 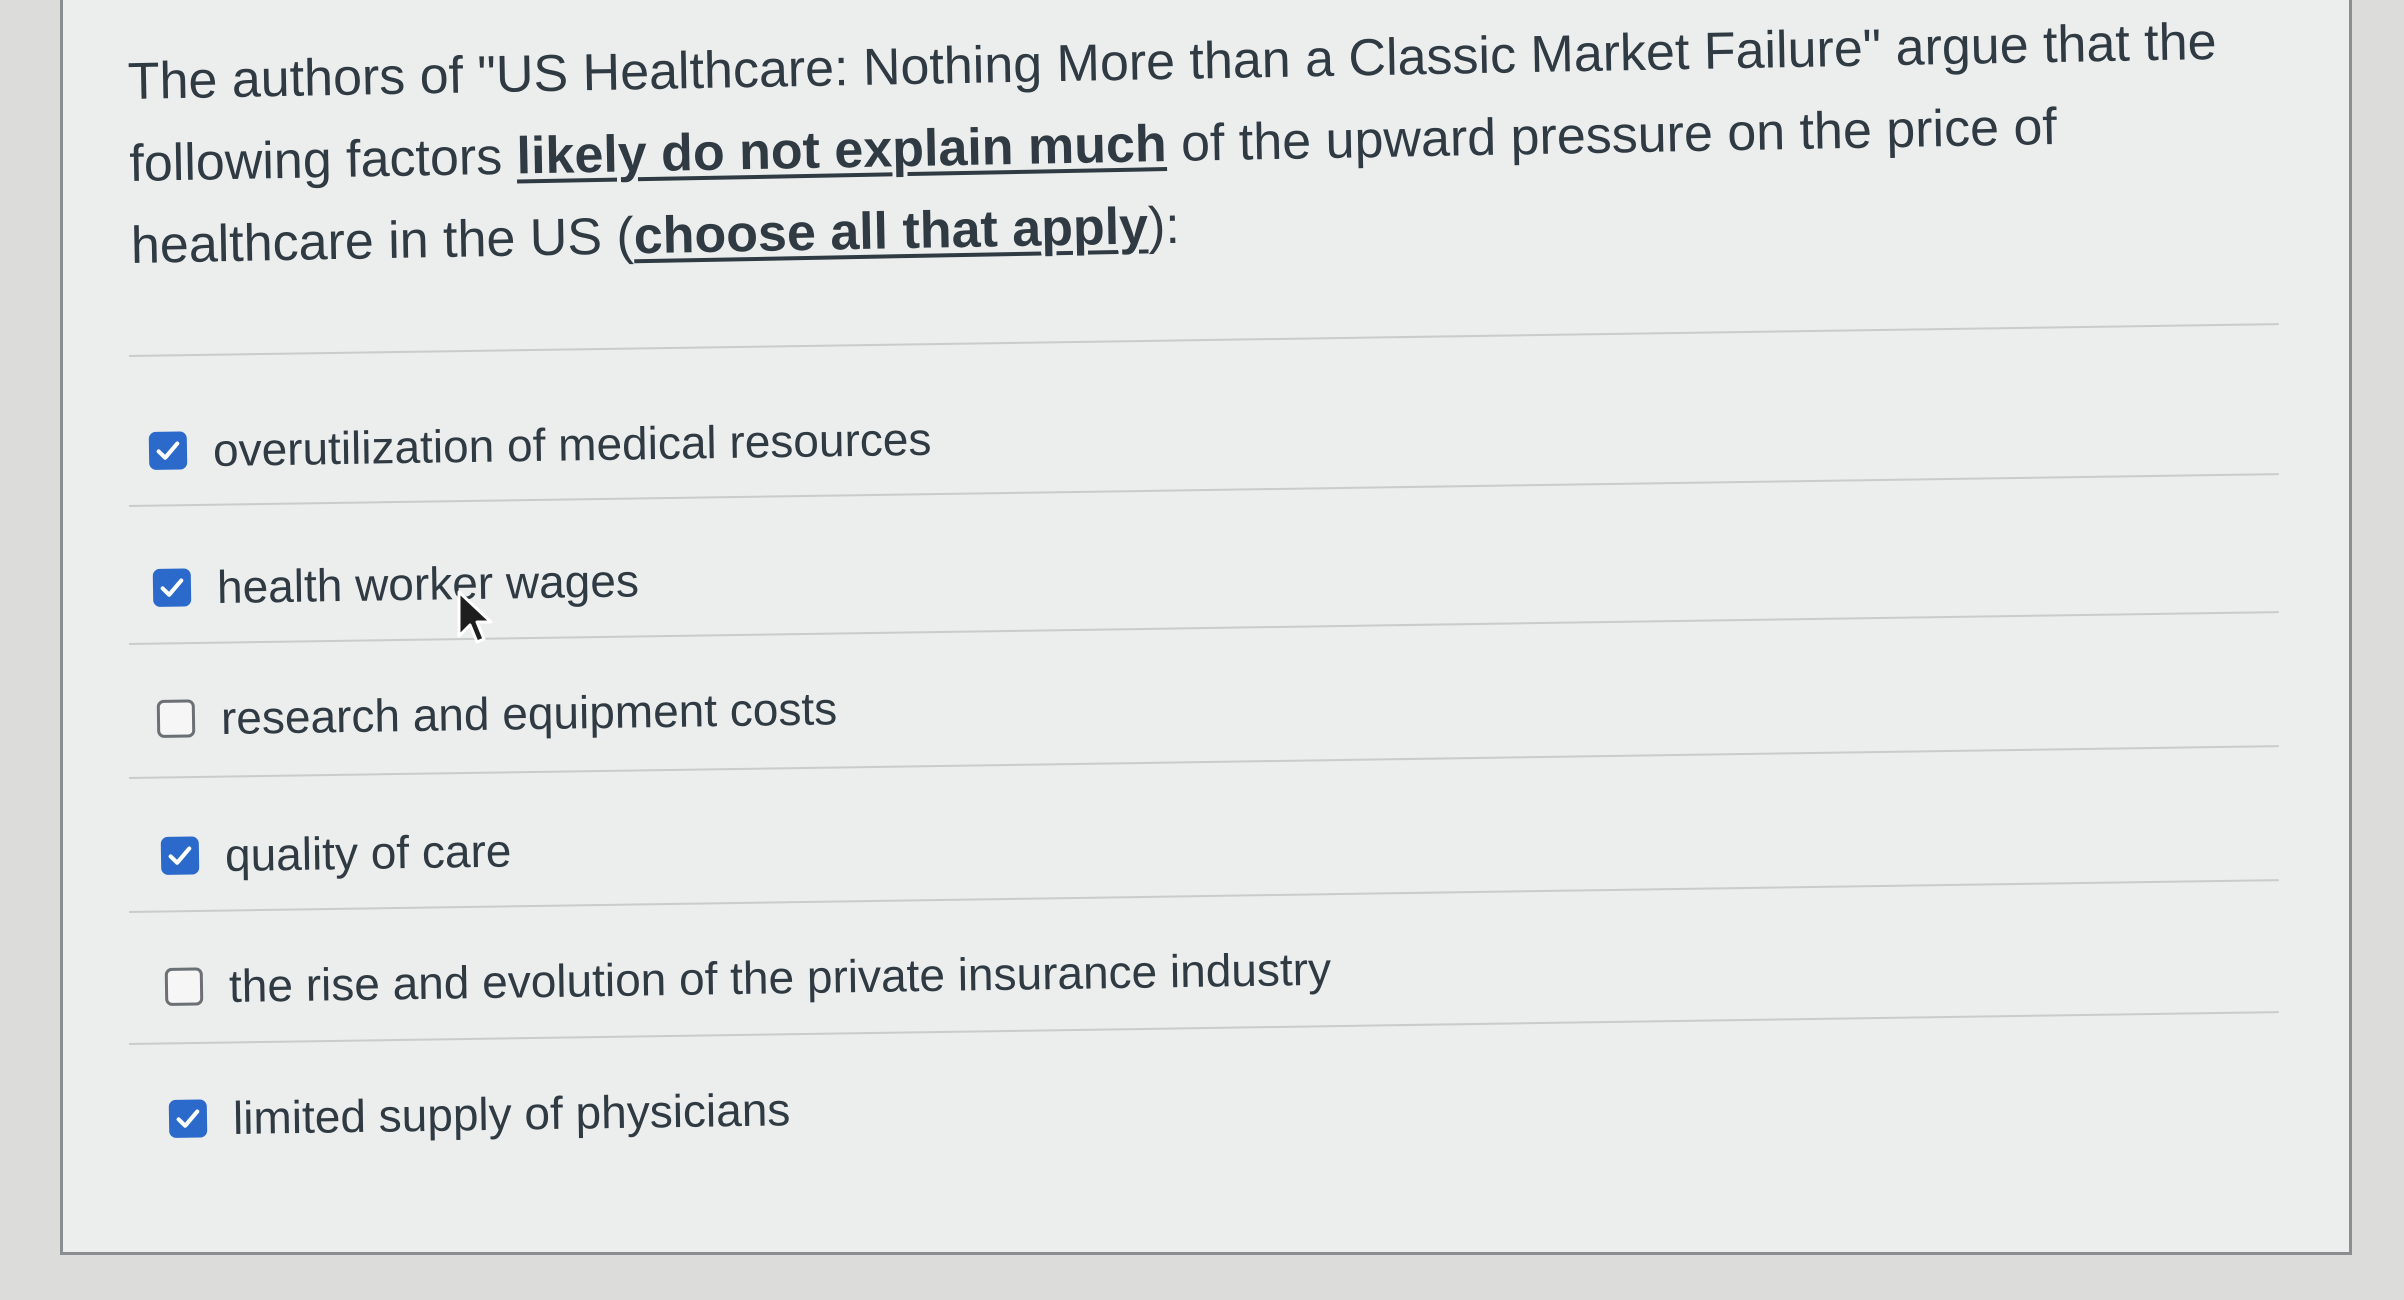 What do you see at coordinates (1202, 571) in the screenshot?
I see `answer-option-2: health worker wages` at bounding box center [1202, 571].